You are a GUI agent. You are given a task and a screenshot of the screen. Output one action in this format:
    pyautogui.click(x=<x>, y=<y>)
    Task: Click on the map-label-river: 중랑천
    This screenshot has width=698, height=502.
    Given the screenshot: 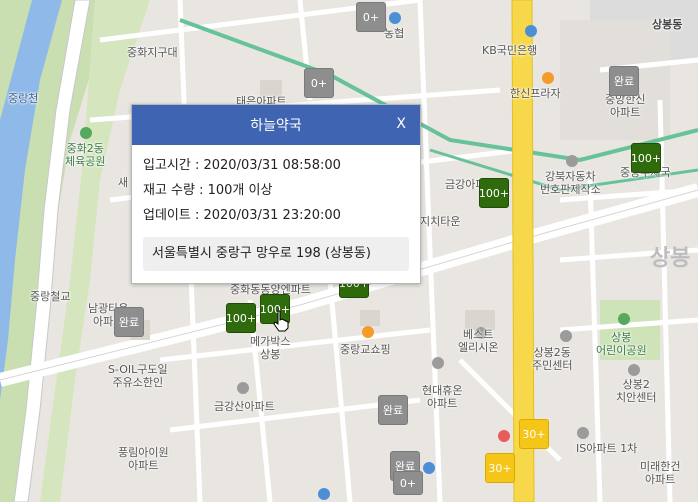 What is the action you would take?
    pyautogui.click(x=23, y=98)
    